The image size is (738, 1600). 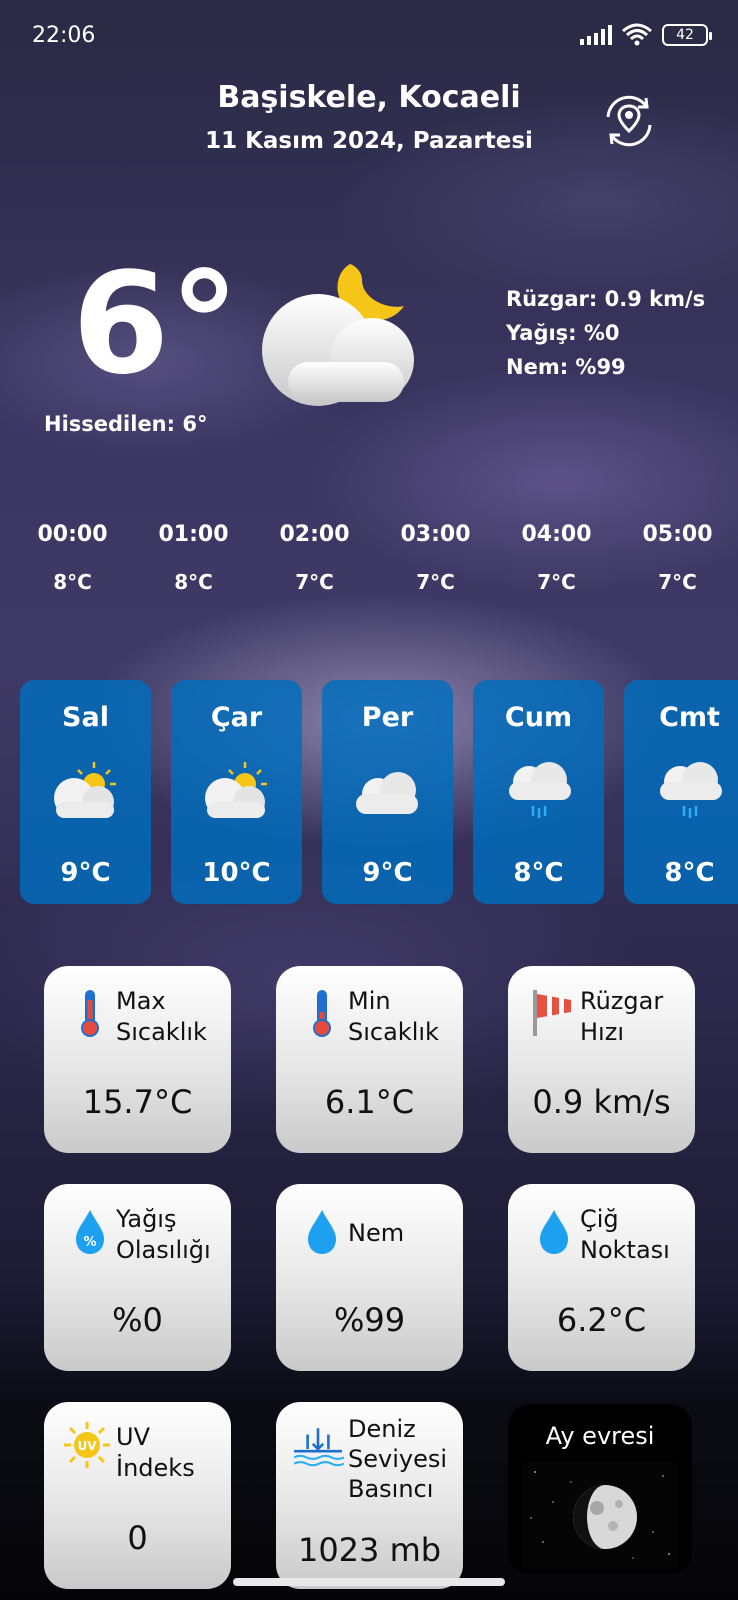 What do you see at coordinates (155, 1468) in the screenshot?
I see `label-line: İndeks` at bounding box center [155, 1468].